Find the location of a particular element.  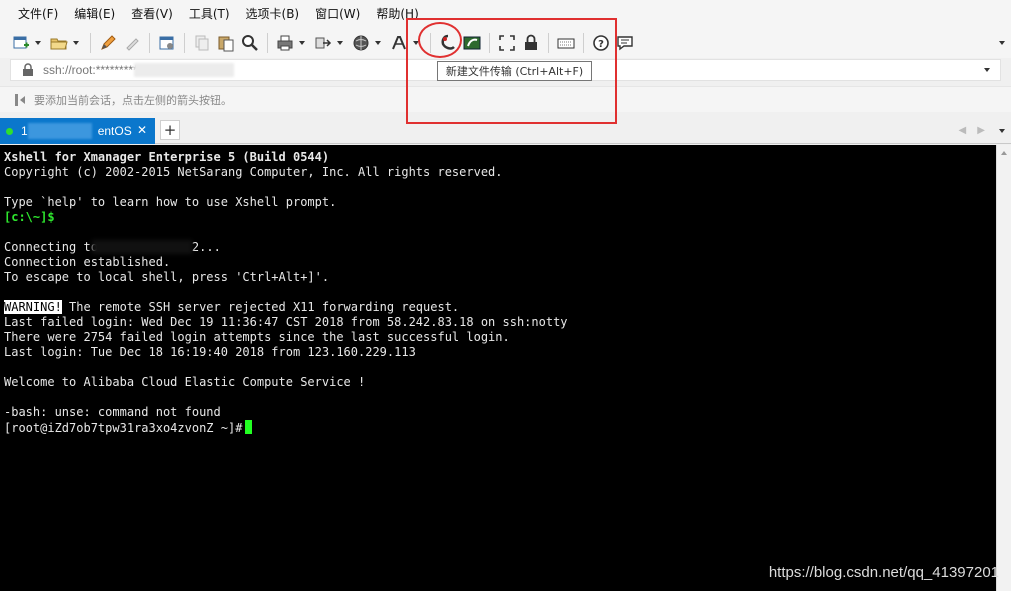

watermark: https://blog.csdn.net/qq_41397201 is located at coordinates (883, 572).